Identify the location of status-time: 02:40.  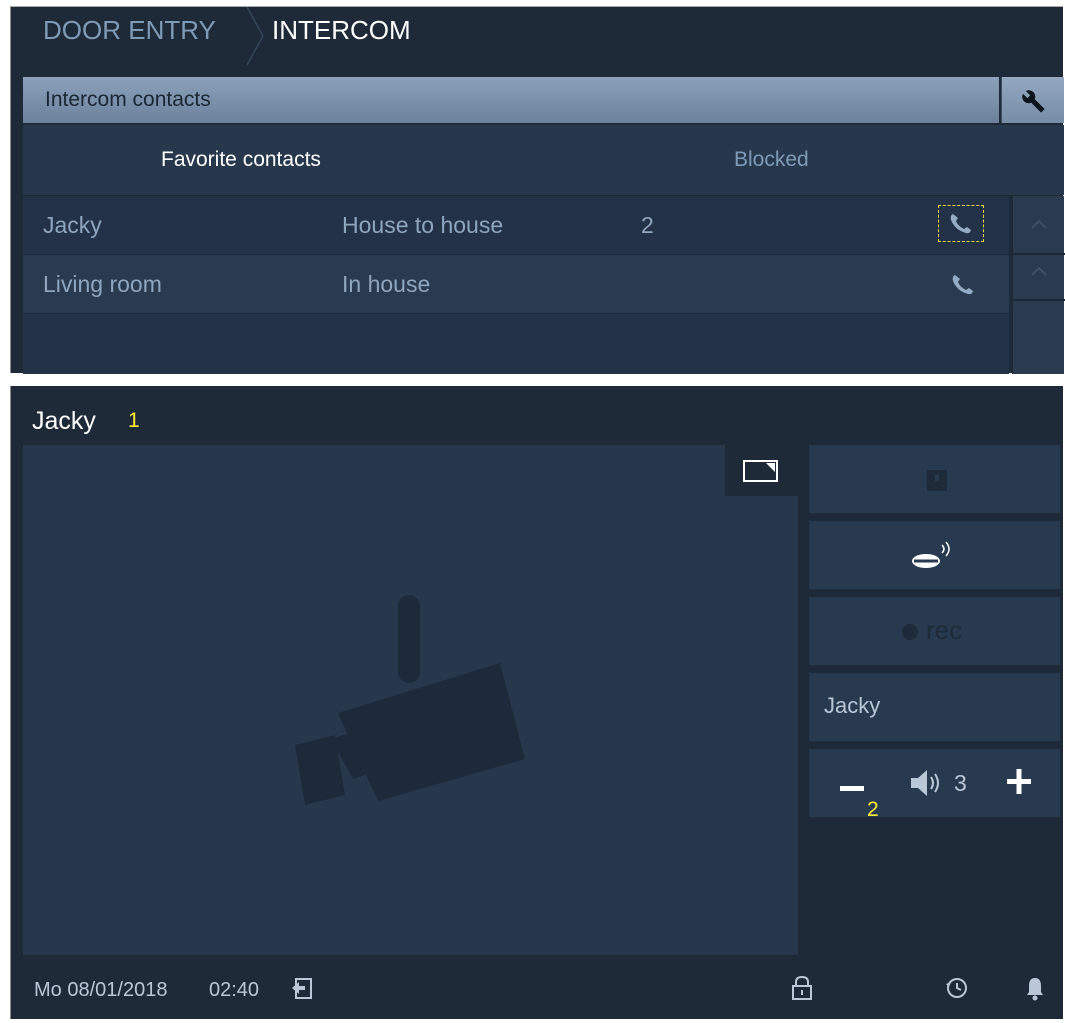
(234, 990).